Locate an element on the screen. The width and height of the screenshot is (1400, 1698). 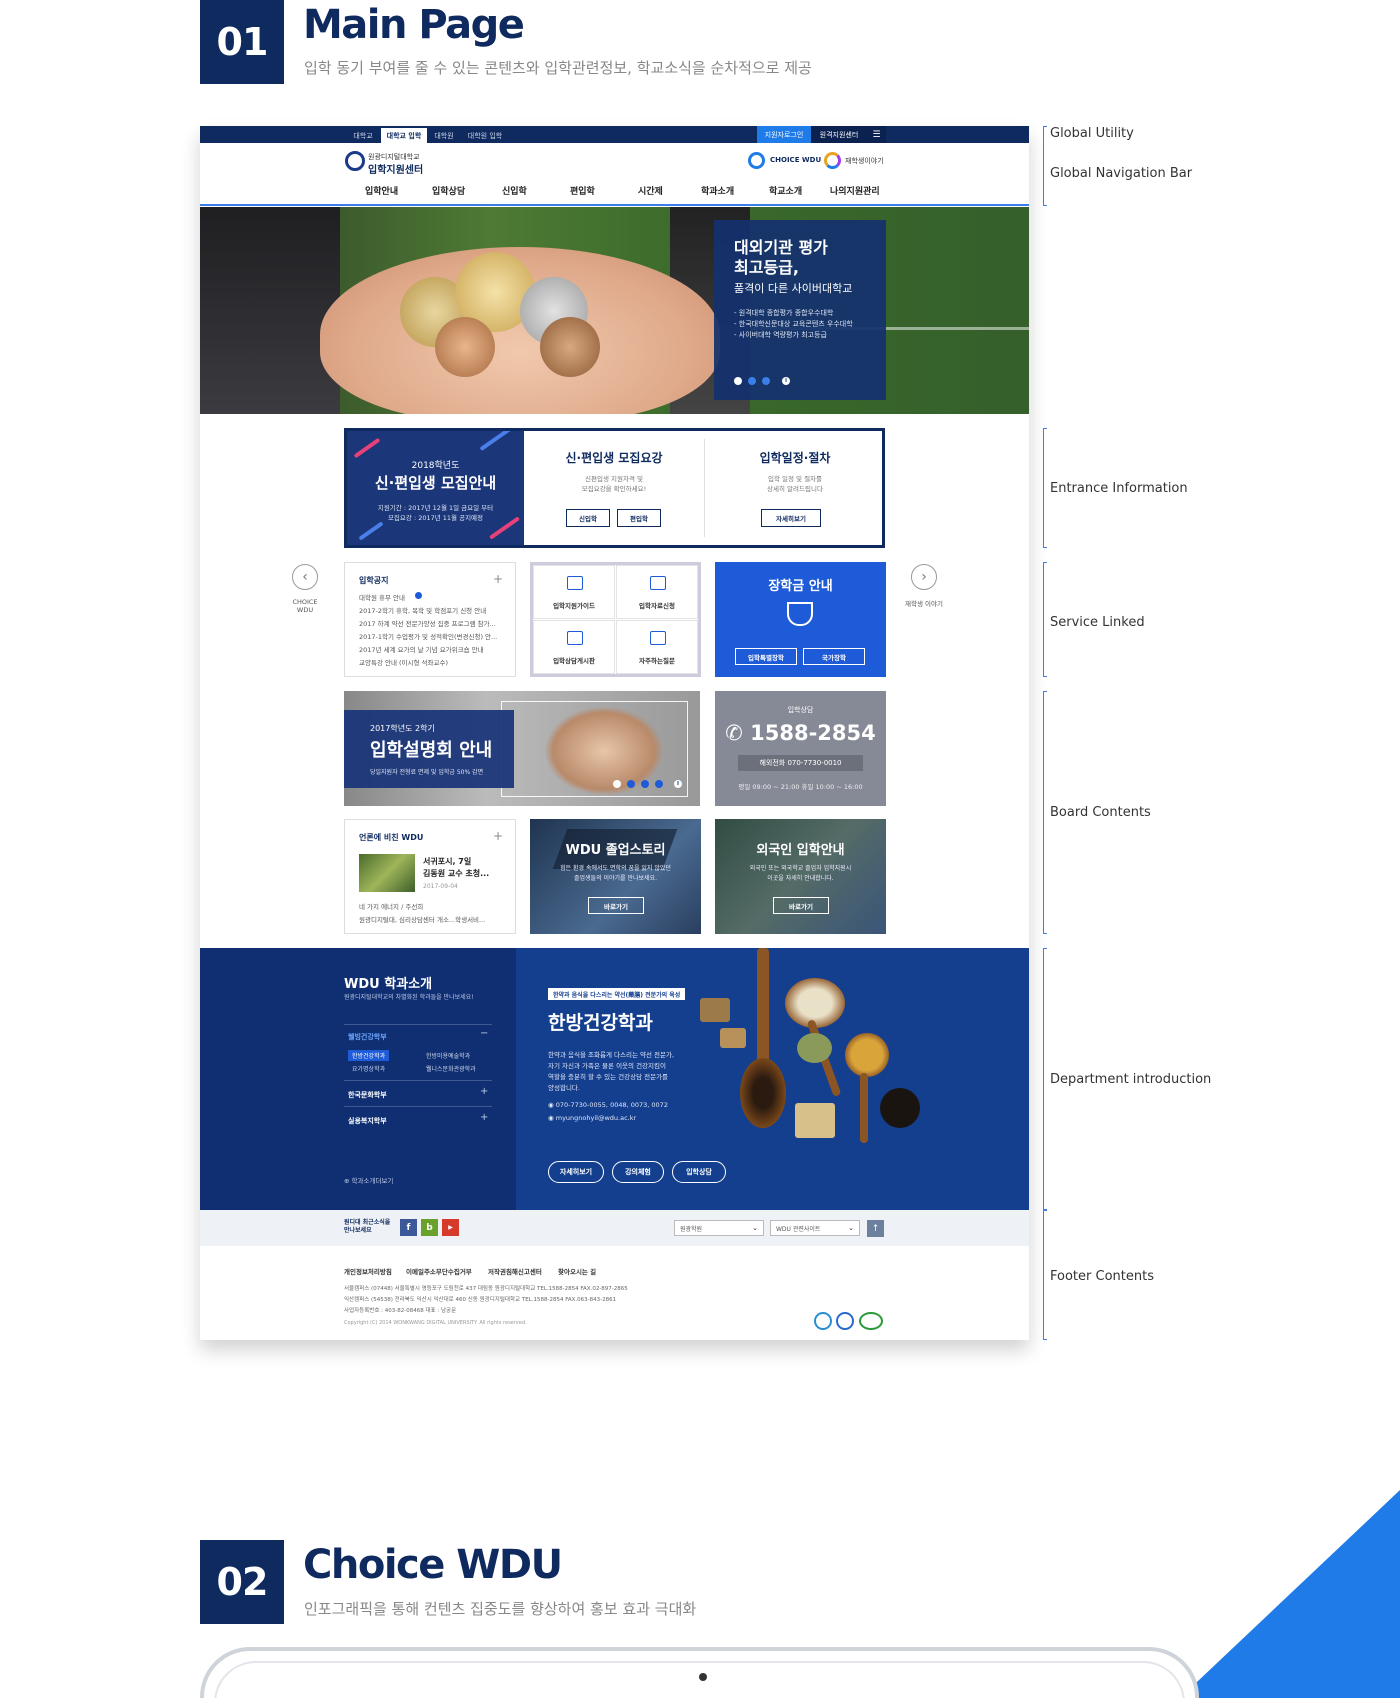
admission-consult-button: 입학상담 is located at coordinates (699, 1172).